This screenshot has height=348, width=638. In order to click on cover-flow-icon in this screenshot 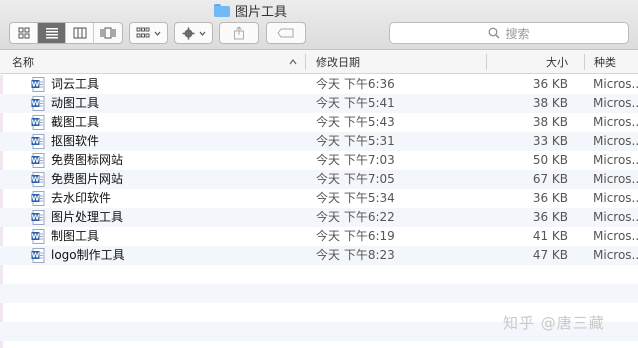, I will do `click(108, 33)`.